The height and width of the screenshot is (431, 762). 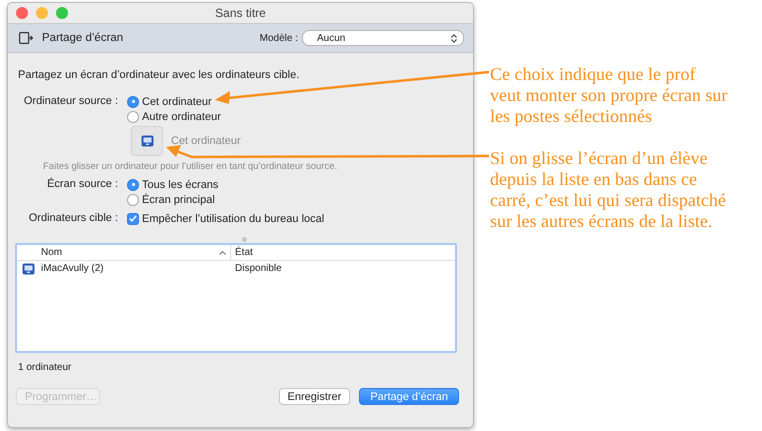 I want to click on checkbox-label: Empêcher l’utilisation du bureau local, so click(x=233, y=218).